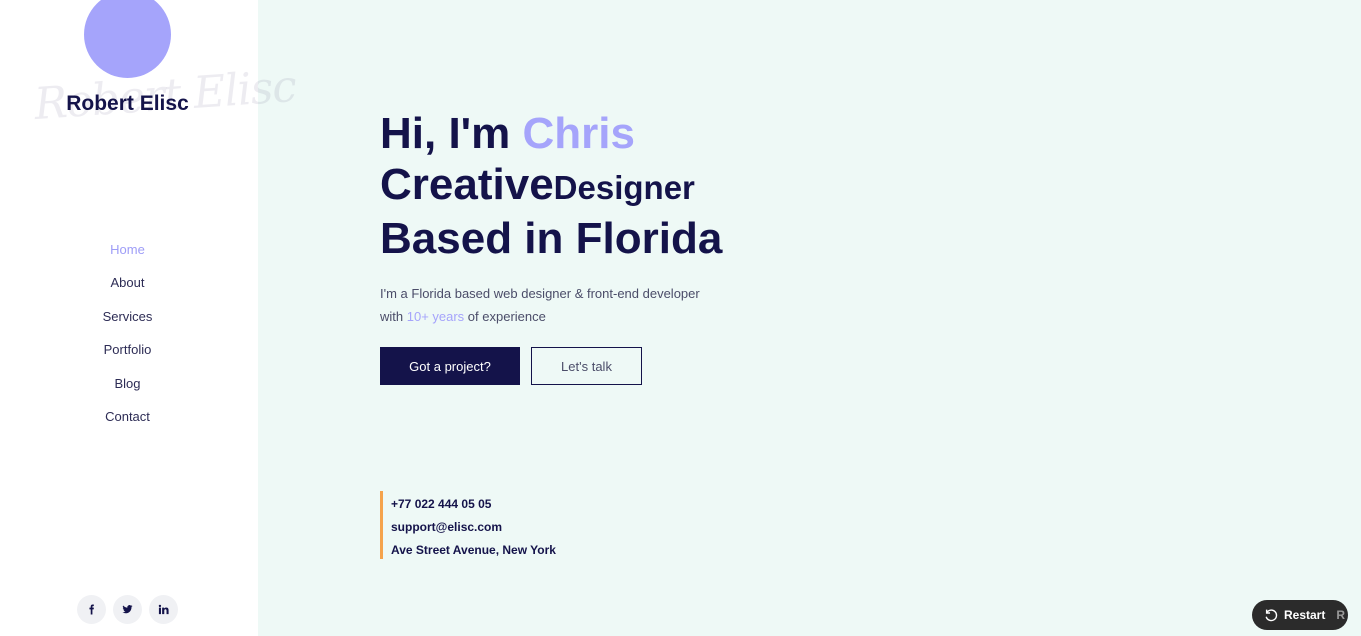  I want to click on hero-greeting-line: Hi, I'm Chris, so click(551, 133).